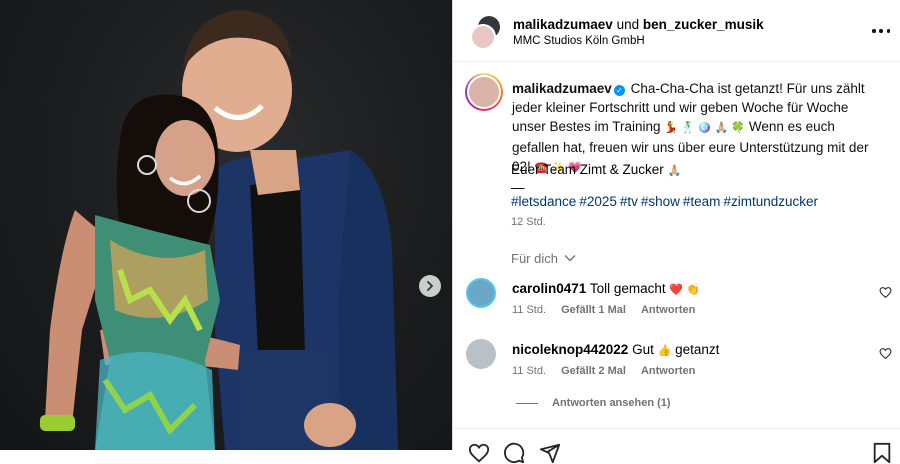 The height and width of the screenshot is (464, 900). Describe the element at coordinates (684, 290) in the screenshot. I see `comment-emojis: ❤️ 👏` at that location.